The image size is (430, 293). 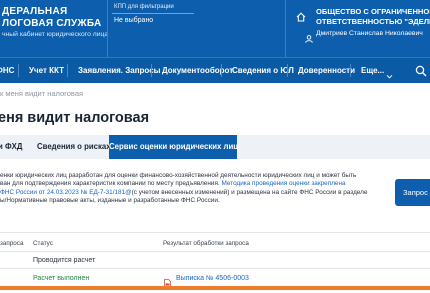 What do you see at coordinates (212, 278) in the screenshot?
I see `result-link: Выписка № 4506-0003` at bounding box center [212, 278].